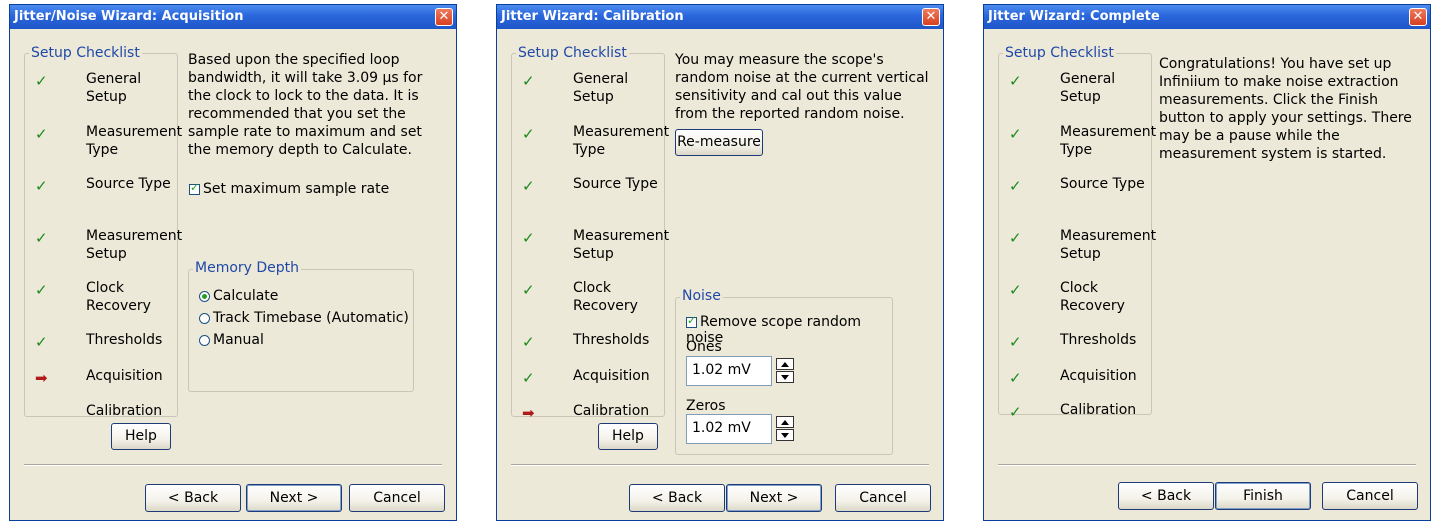 The image size is (1435, 523). Describe the element at coordinates (311, 318) in the screenshot. I see `radio-label: Track Timebase (Automatic)` at that location.